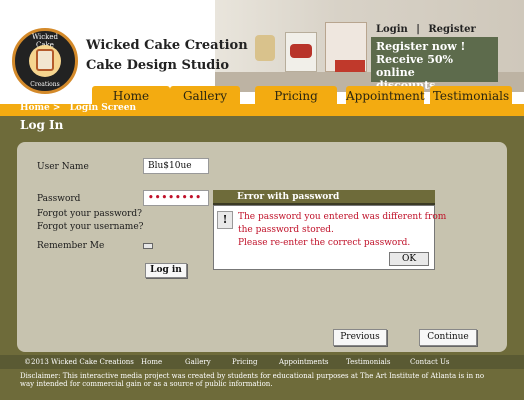 The image size is (524, 400). What do you see at coordinates (324, 243) in the screenshot?
I see `error-message-line-3: Please re-enter the correct password.` at bounding box center [324, 243].